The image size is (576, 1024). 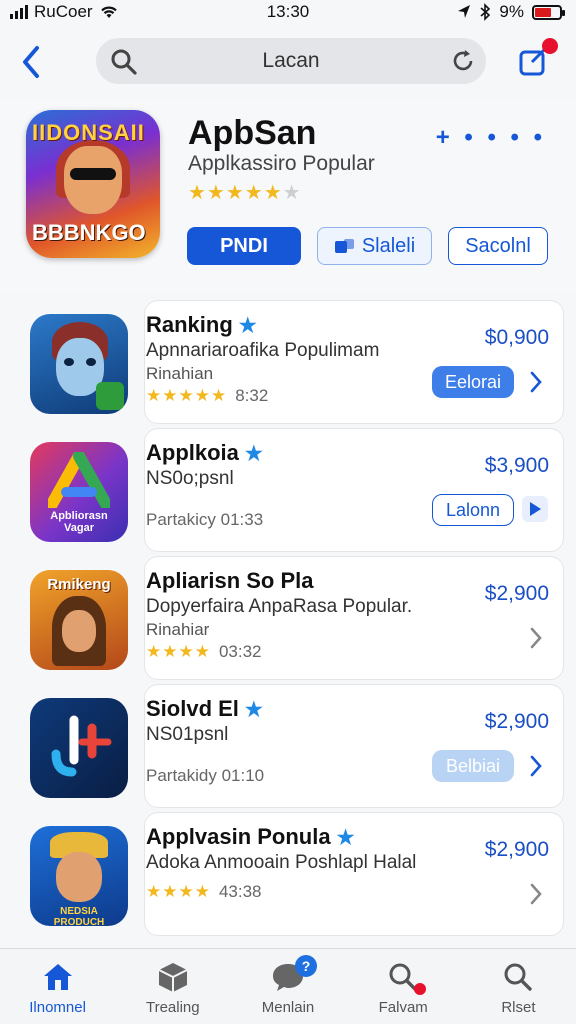 I want to click on back-button, so click(x=31, y=62).